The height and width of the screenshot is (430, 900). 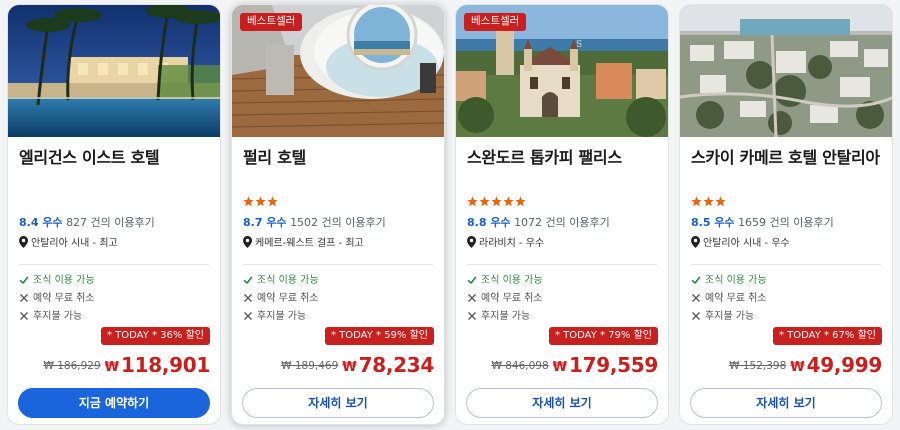 What do you see at coordinates (758, 366) in the screenshot?
I see `original-price: ₩ 152,398` at bounding box center [758, 366].